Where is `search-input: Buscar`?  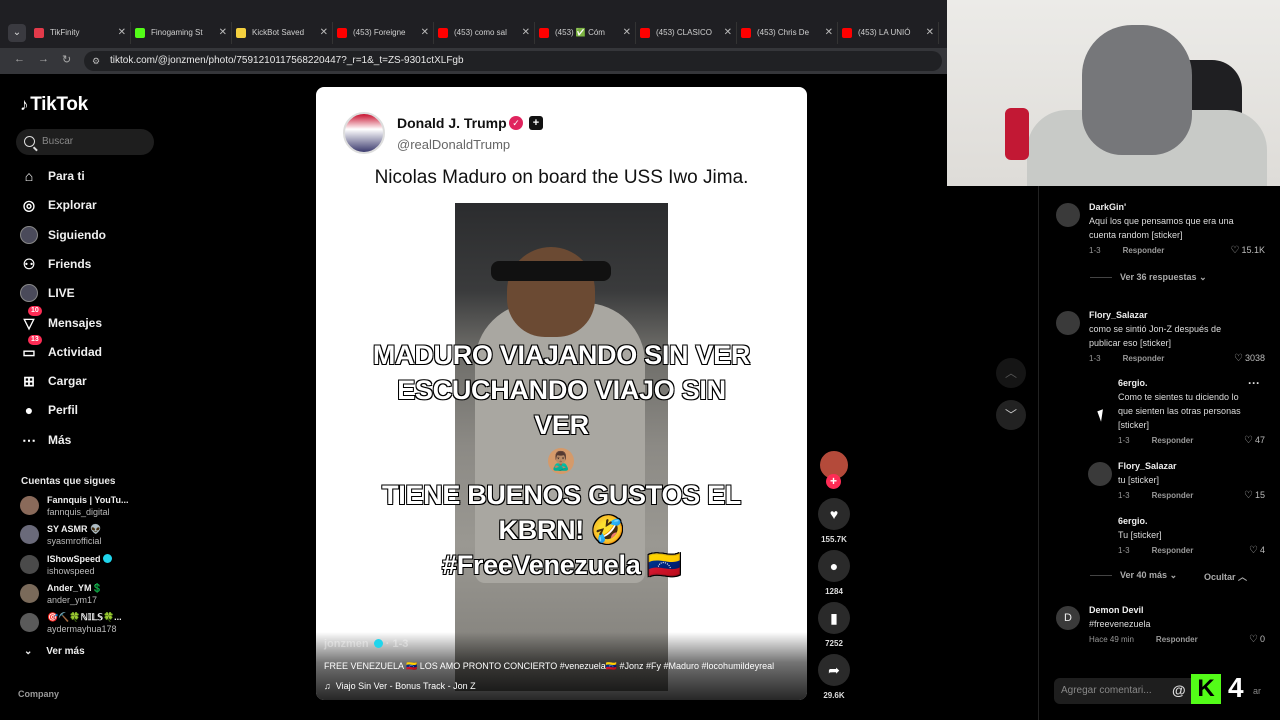
search-input: Buscar is located at coordinates (85, 142).